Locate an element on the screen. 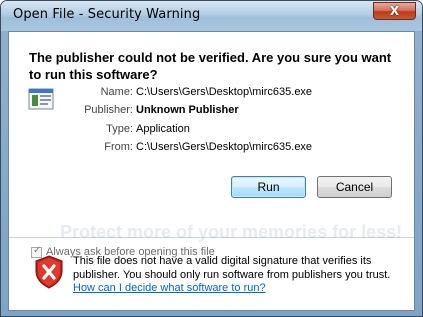 The image size is (423, 317). field-from-value: C:\Users\Gers\Desktop\mirc635.exe is located at coordinates (224, 147).